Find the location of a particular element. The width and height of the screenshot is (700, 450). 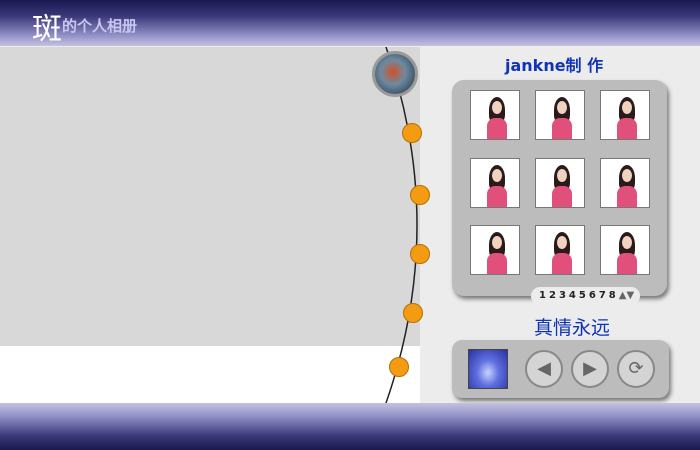

thumbnail-grid is located at coordinates (559, 188).